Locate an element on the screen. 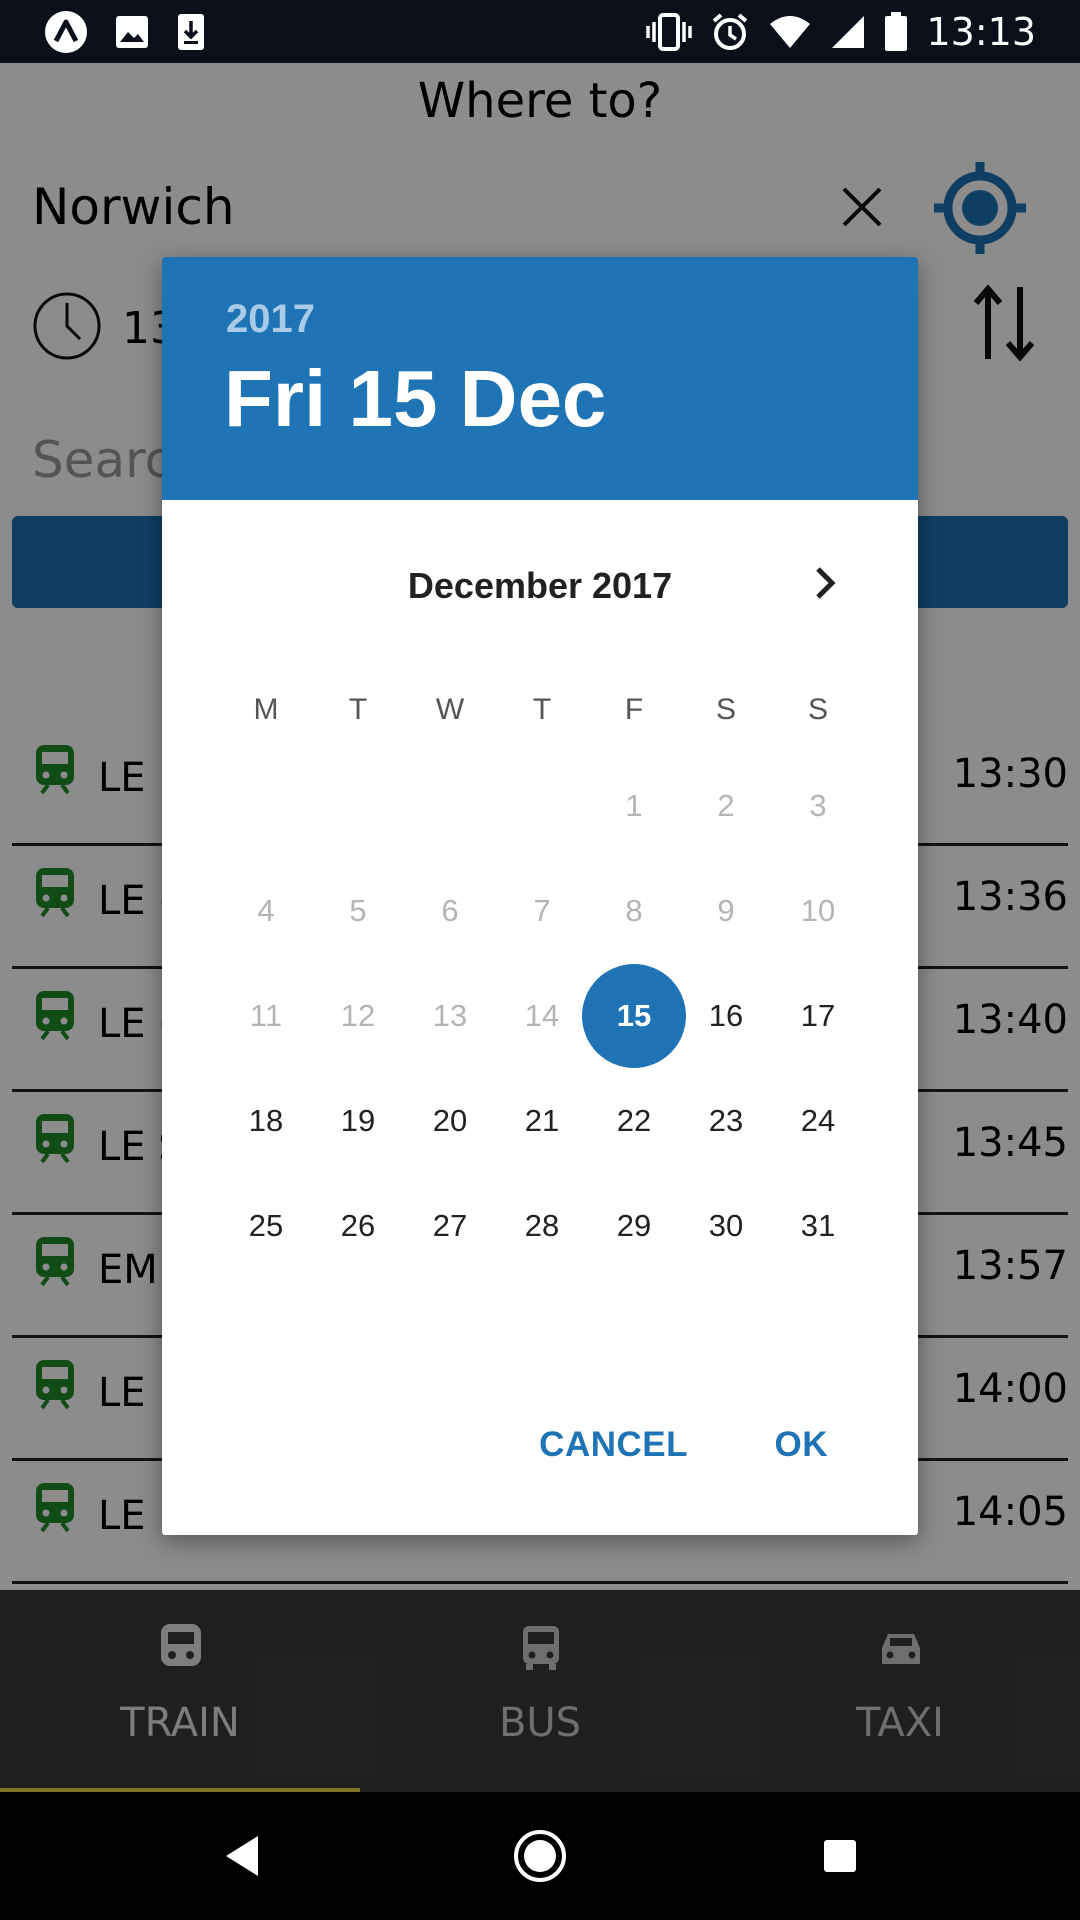  vibrate-icon is located at coordinates (669, 32).